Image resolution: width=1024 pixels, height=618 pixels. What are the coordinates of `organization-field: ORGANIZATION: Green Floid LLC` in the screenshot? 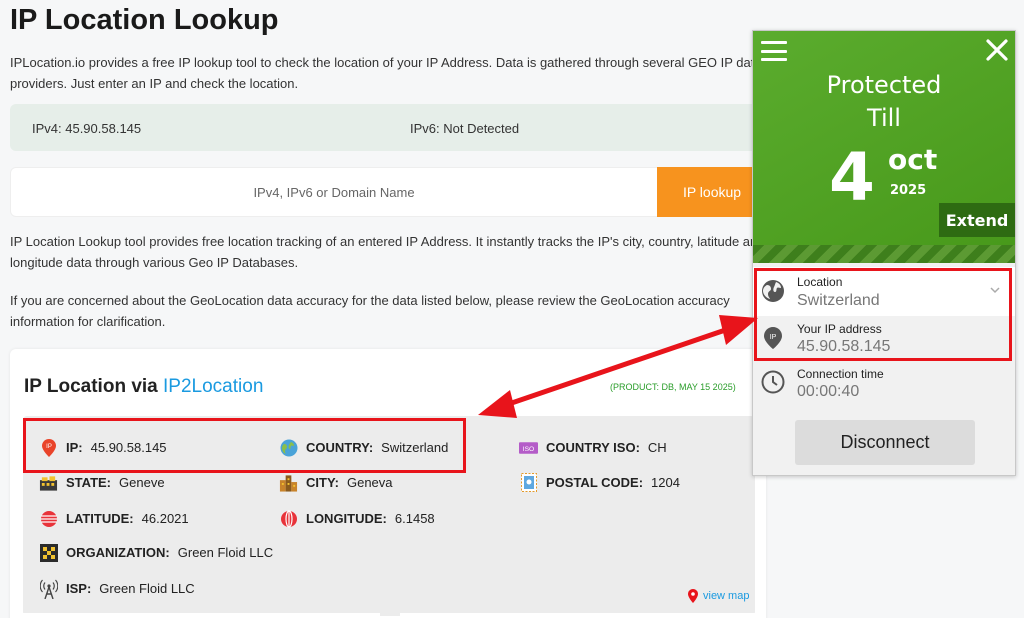 It's located at (156, 552).